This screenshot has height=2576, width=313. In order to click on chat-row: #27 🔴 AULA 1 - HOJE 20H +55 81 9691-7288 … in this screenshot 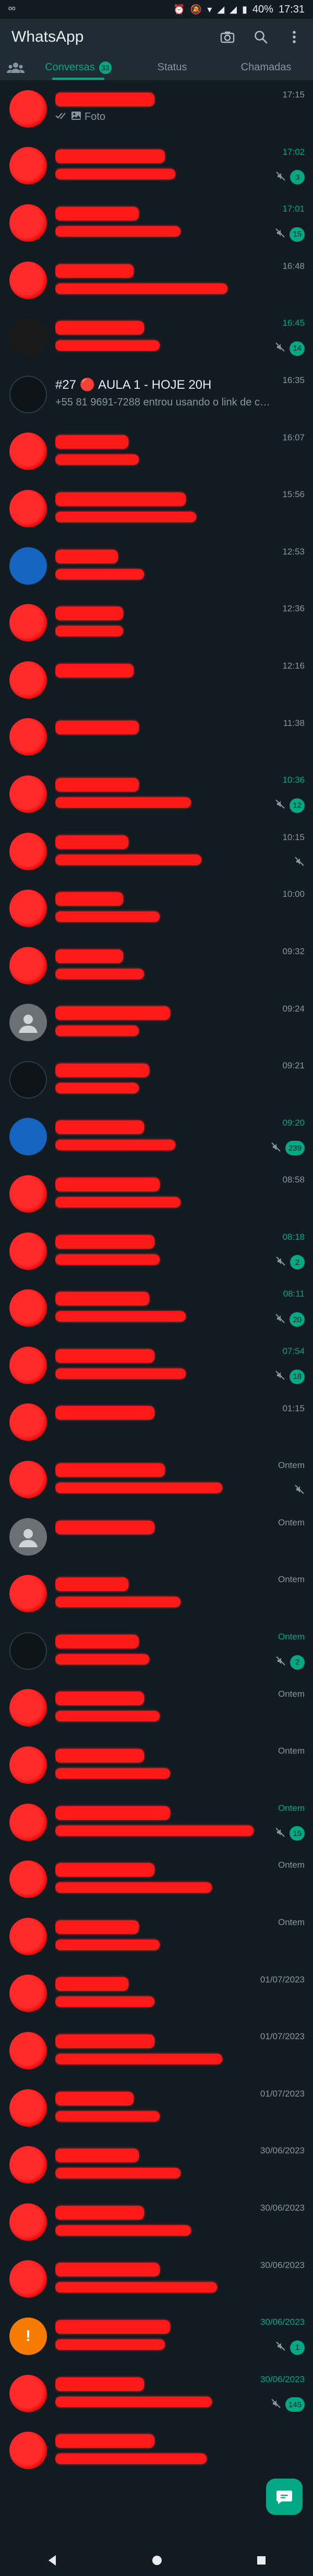, I will do `click(156, 394)`.